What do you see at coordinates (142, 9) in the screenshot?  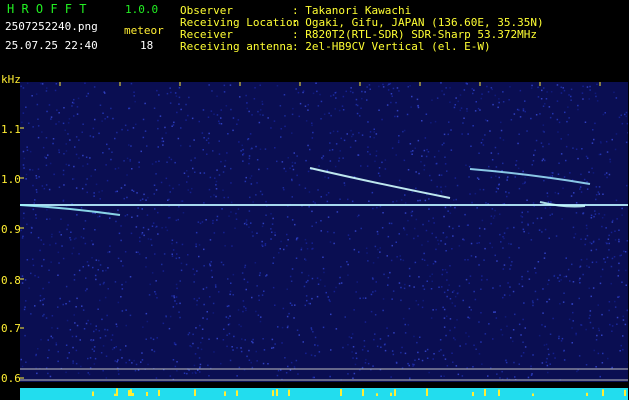 I see `app-version: 1.0.0` at bounding box center [142, 9].